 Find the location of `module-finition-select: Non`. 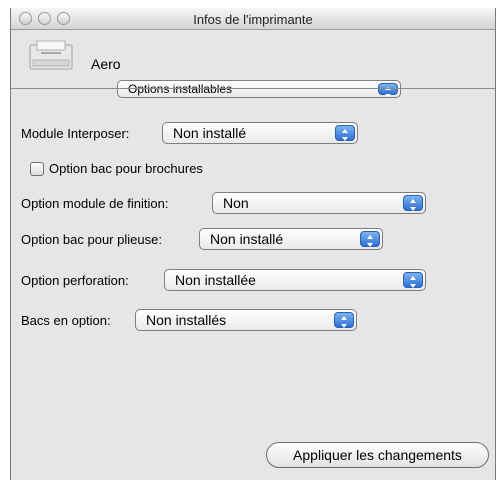

module-finition-select: Non is located at coordinates (319, 203).